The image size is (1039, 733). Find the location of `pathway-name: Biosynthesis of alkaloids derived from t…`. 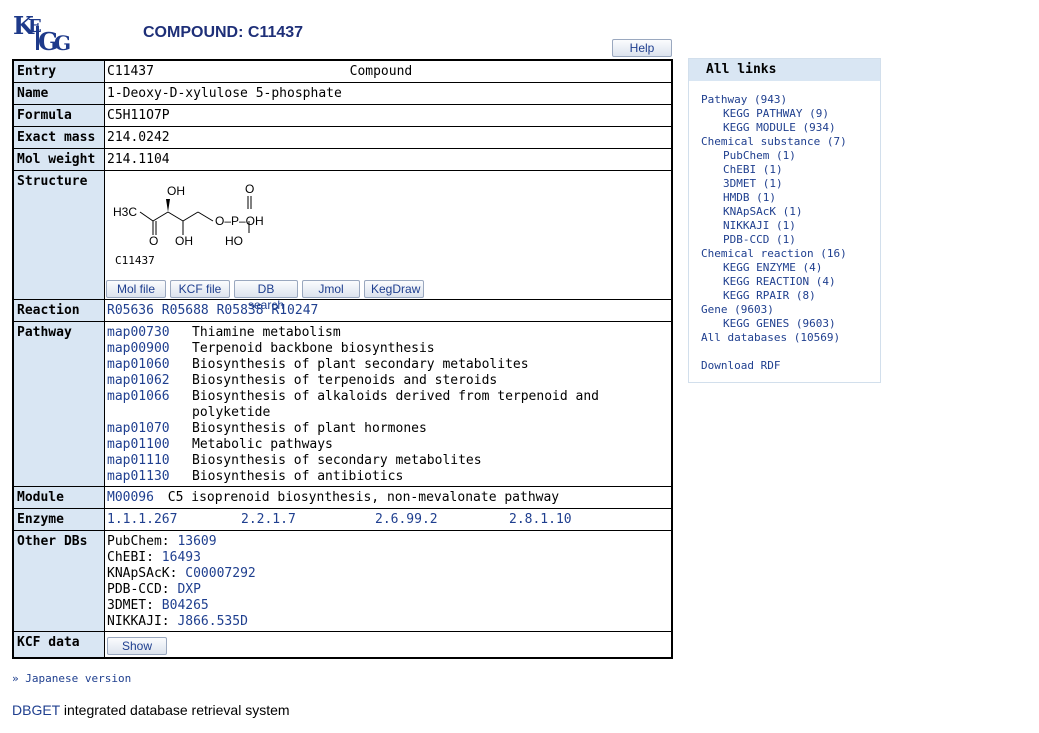

pathway-name: Biosynthesis of alkaloids derived from t… is located at coordinates (395, 404).